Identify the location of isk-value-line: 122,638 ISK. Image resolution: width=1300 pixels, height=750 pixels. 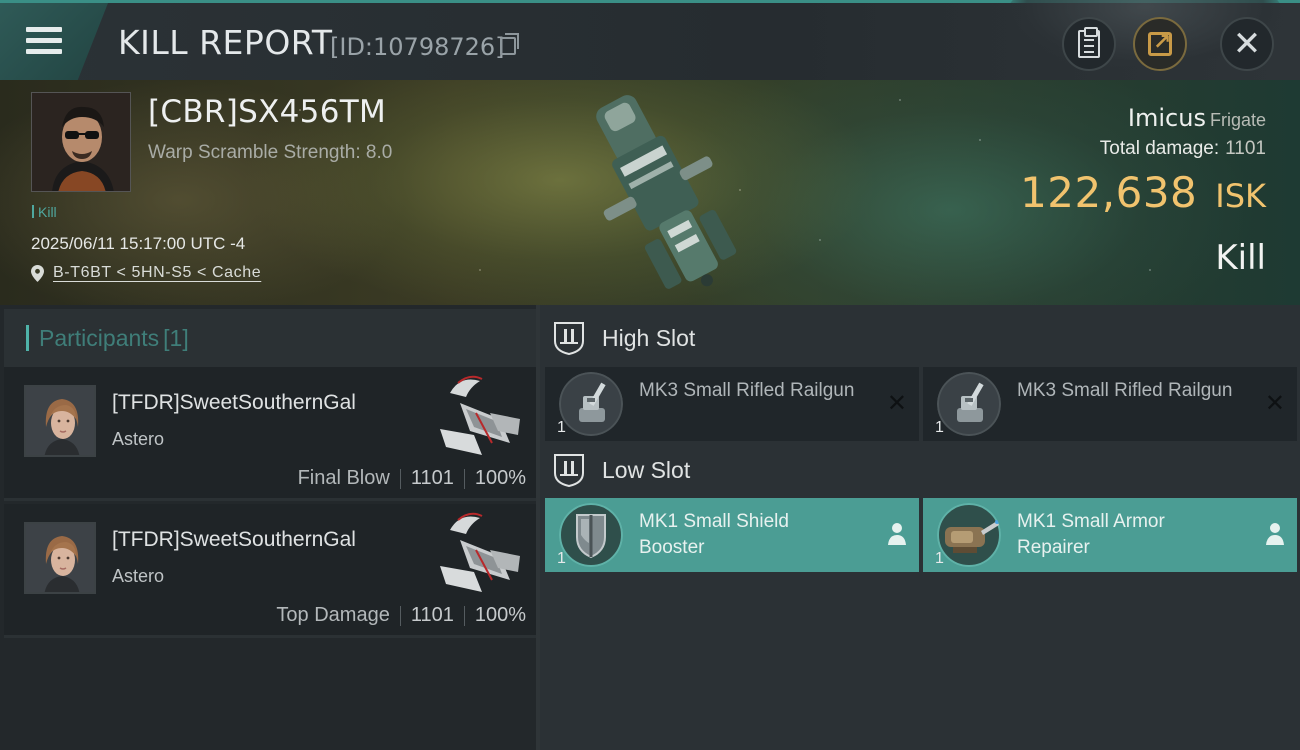
(1143, 192).